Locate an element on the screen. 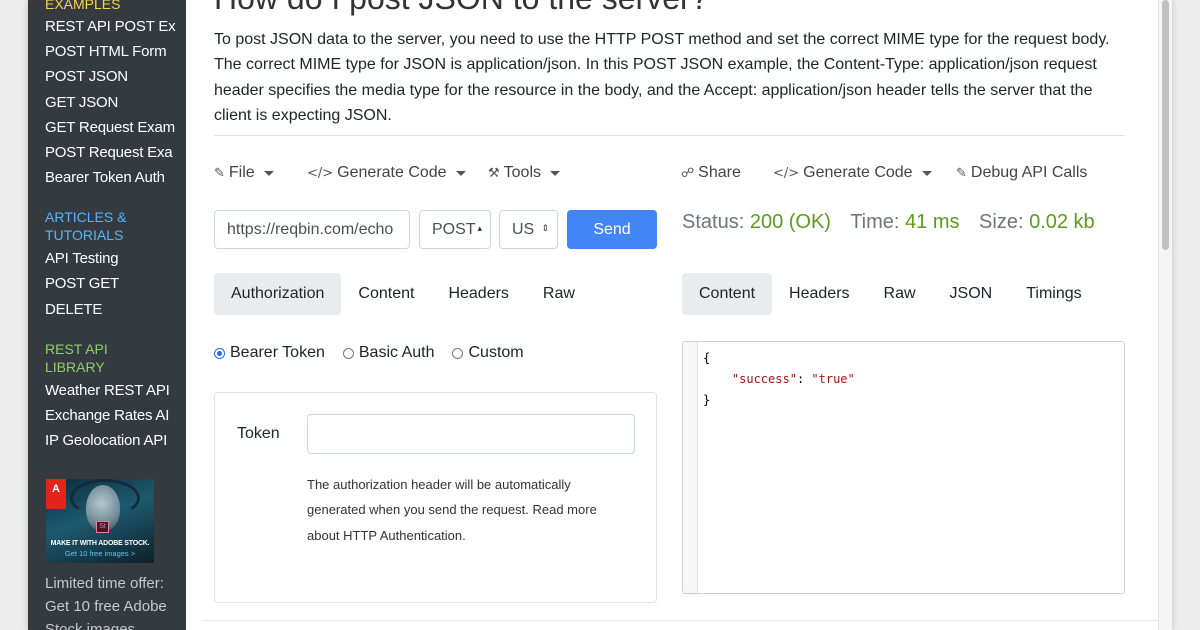 This screenshot has height=630, width=1200. sidebar-item-bearer-token: Bearer Token Auth is located at coordinates (115, 178).